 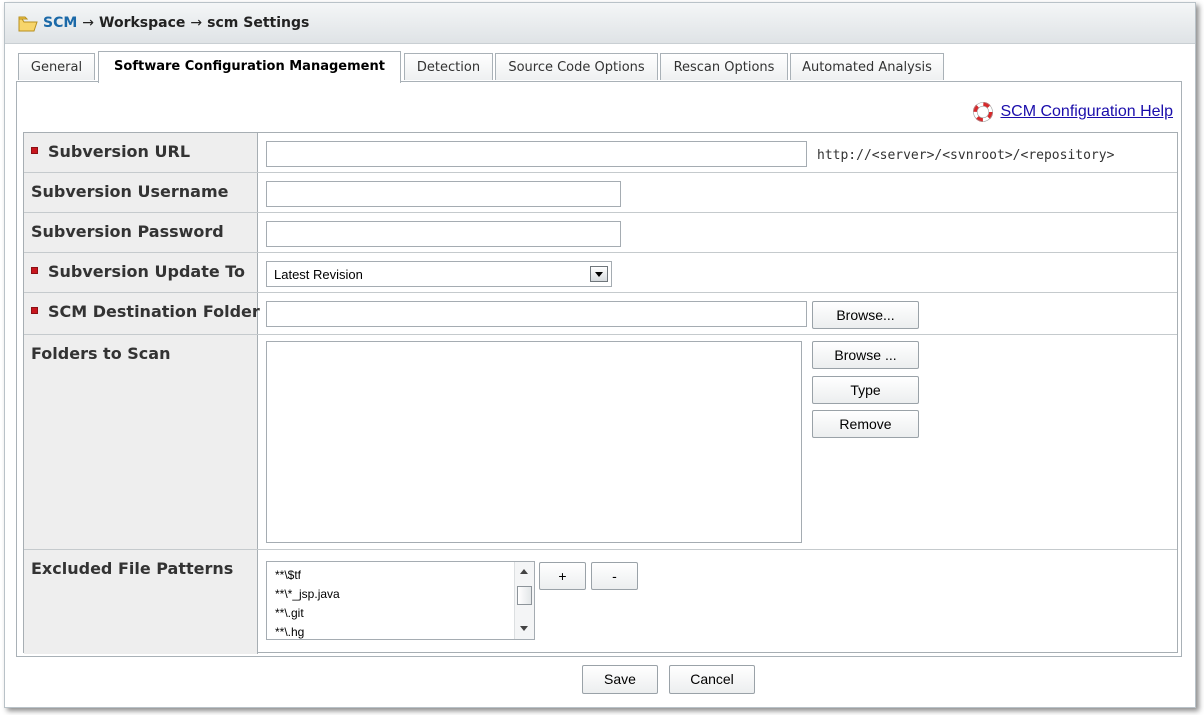 I want to click on excluded-file-patterns-label: Excluded File Patterns, so click(x=141, y=602).